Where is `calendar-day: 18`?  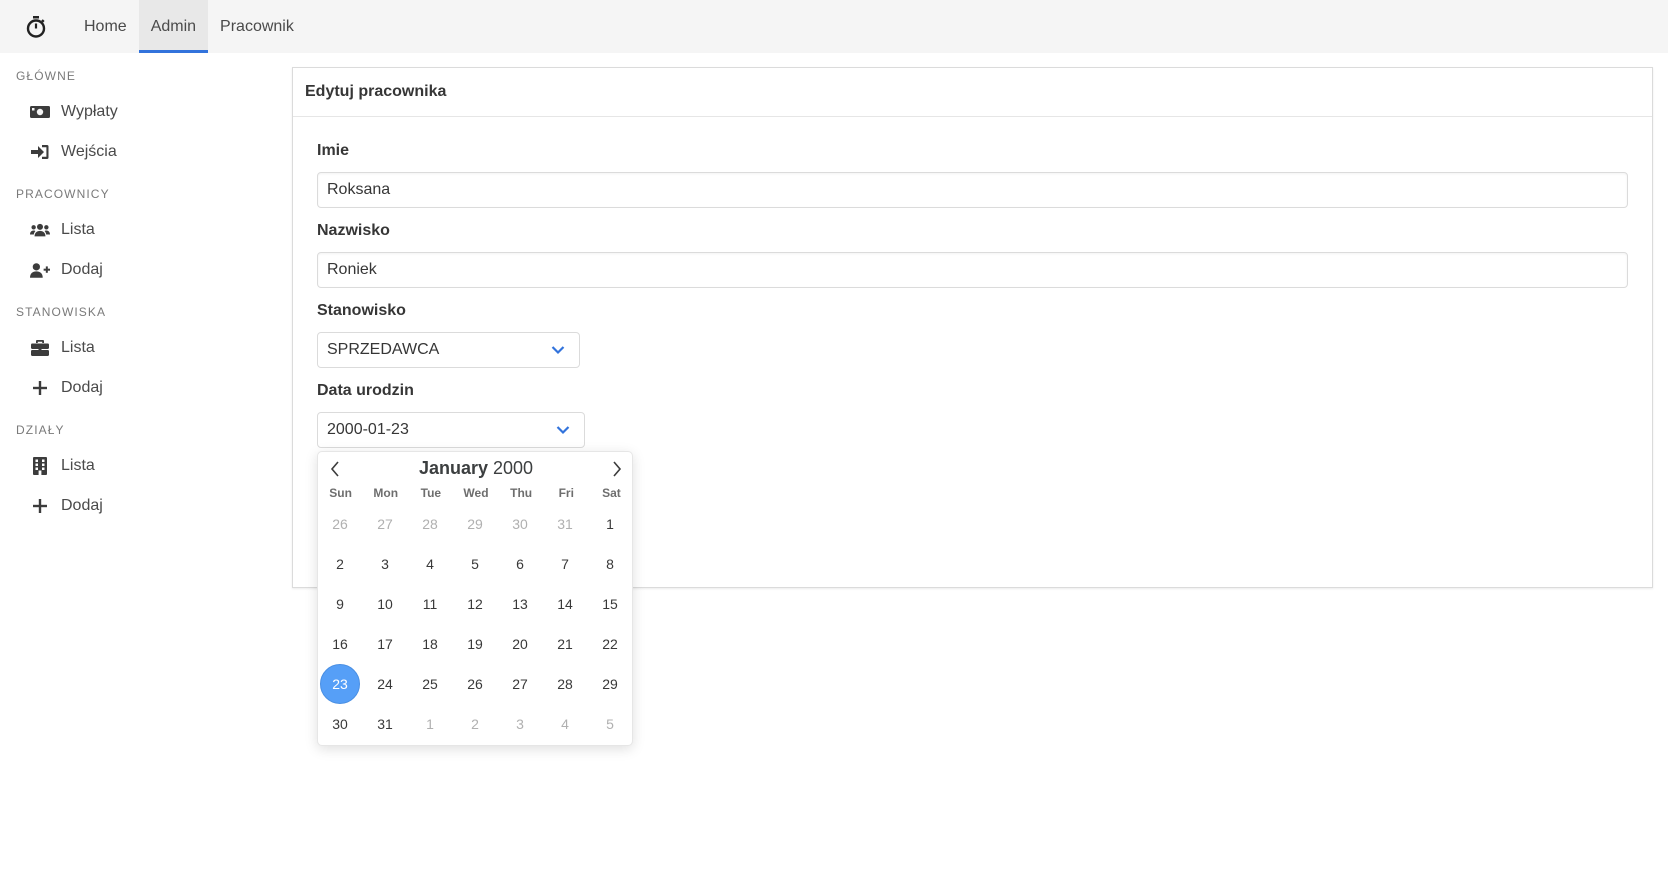
calendar-day: 18 is located at coordinates (430, 644).